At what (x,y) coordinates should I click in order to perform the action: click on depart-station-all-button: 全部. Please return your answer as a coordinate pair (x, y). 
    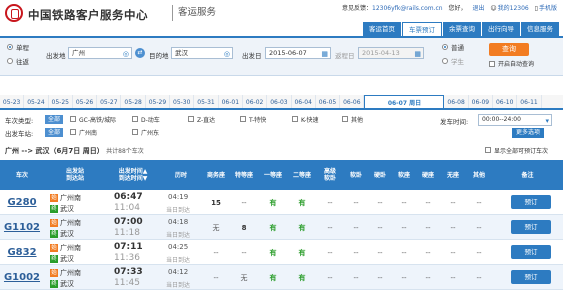
    Looking at the image, I should click on (54, 132).